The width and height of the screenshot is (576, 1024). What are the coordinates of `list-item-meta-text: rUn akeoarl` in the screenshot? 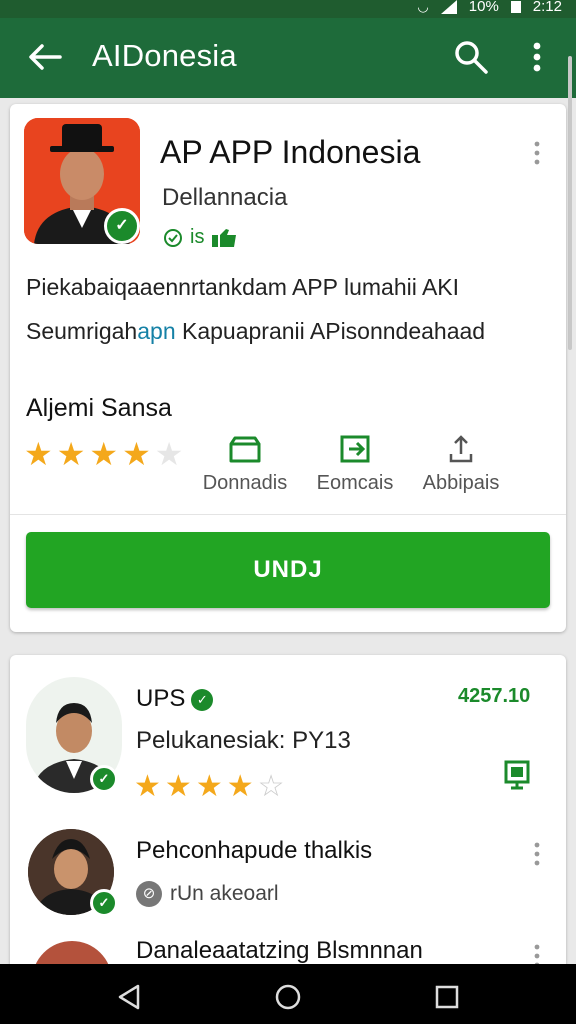 It's located at (224, 893).